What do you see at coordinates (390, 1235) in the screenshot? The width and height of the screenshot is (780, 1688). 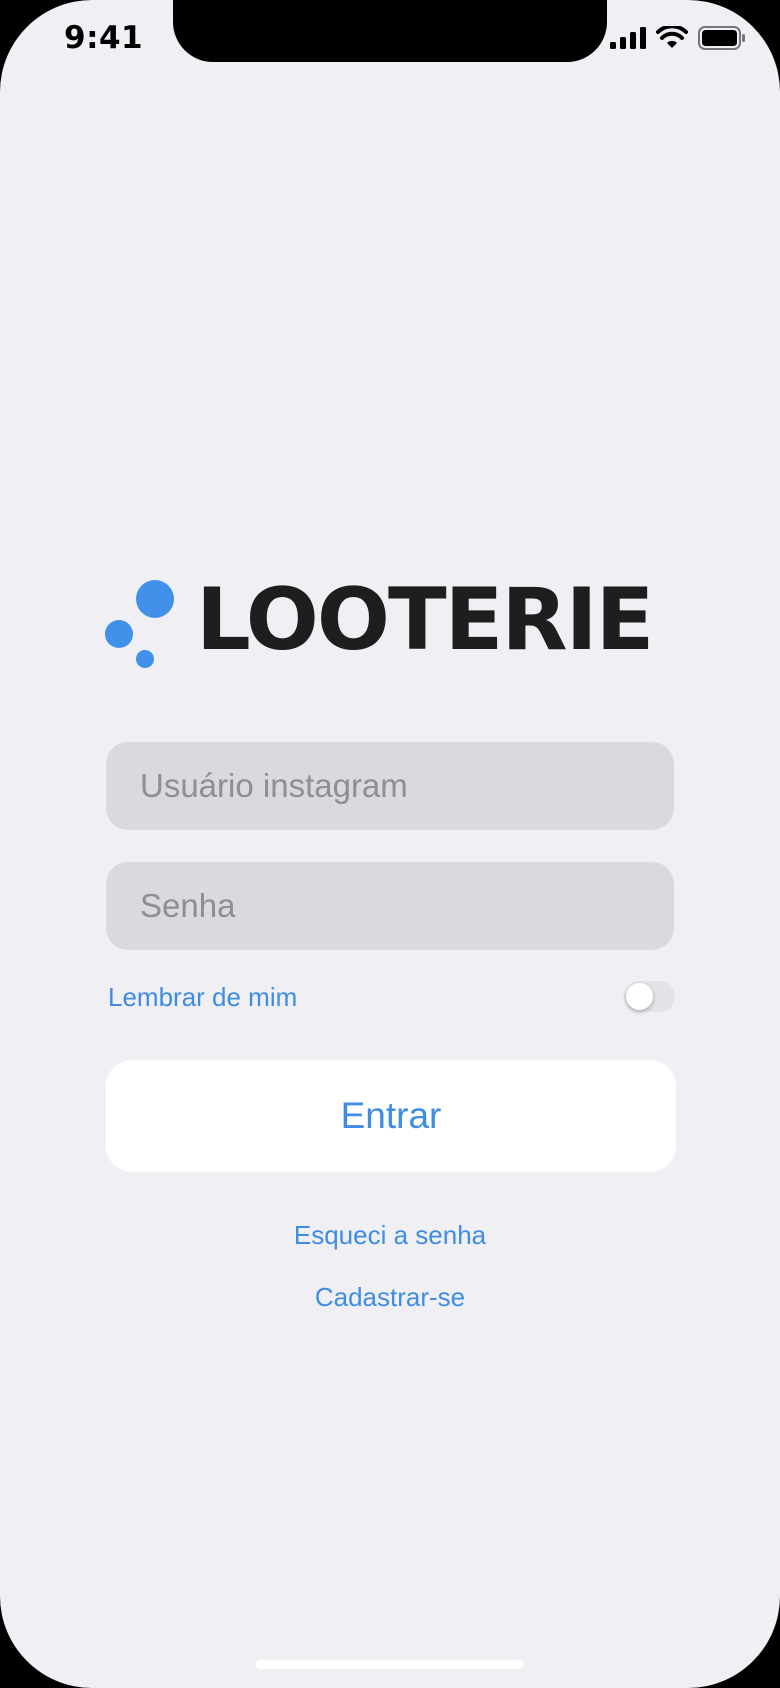 I see `forgot-password-link: Esqueci a senha` at bounding box center [390, 1235].